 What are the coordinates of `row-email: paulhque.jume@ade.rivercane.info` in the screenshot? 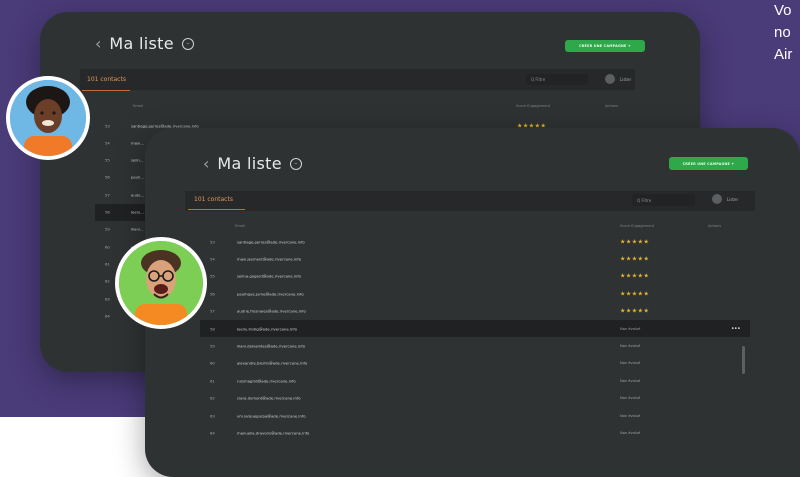 It's located at (270, 293).